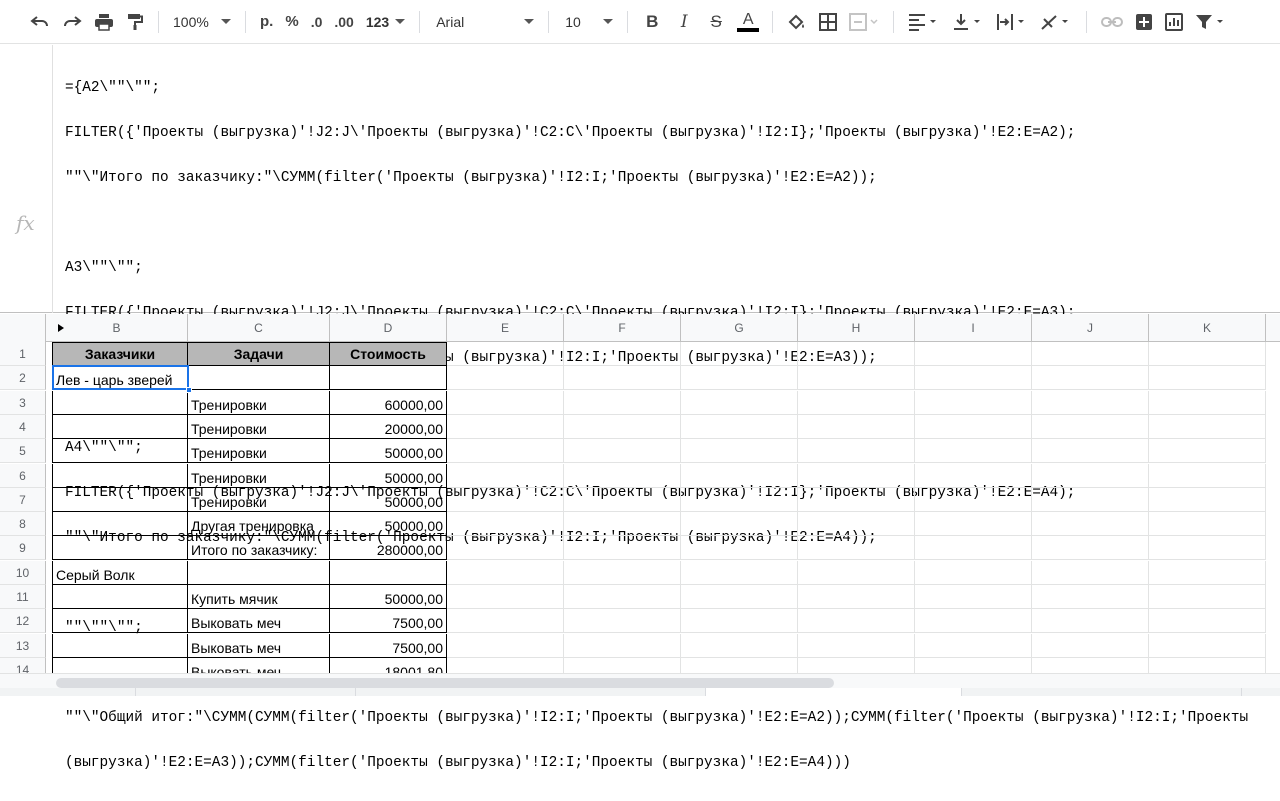 Image resolution: width=1280 pixels, height=801 pixels. Describe the element at coordinates (120, 378) in the screenshot. I see `cell-b: Лев - царь зверей` at that location.